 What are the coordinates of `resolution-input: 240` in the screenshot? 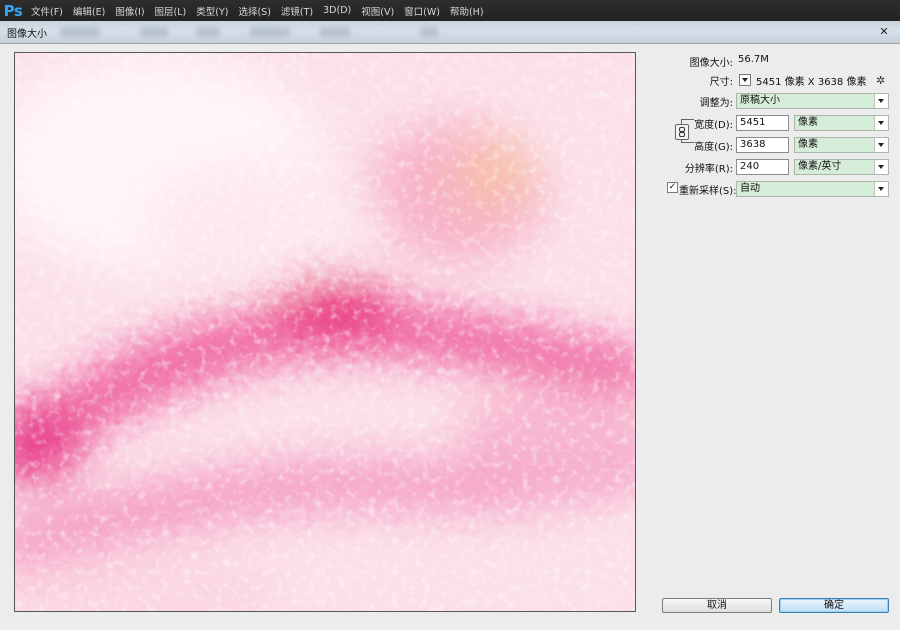 It's located at (762, 167).